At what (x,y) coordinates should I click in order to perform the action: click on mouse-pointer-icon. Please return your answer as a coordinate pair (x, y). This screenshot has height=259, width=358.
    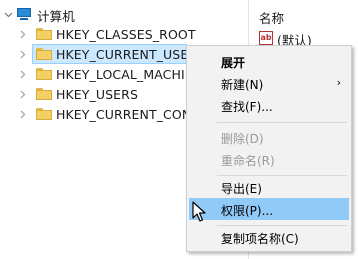
    Looking at the image, I should click on (199, 211).